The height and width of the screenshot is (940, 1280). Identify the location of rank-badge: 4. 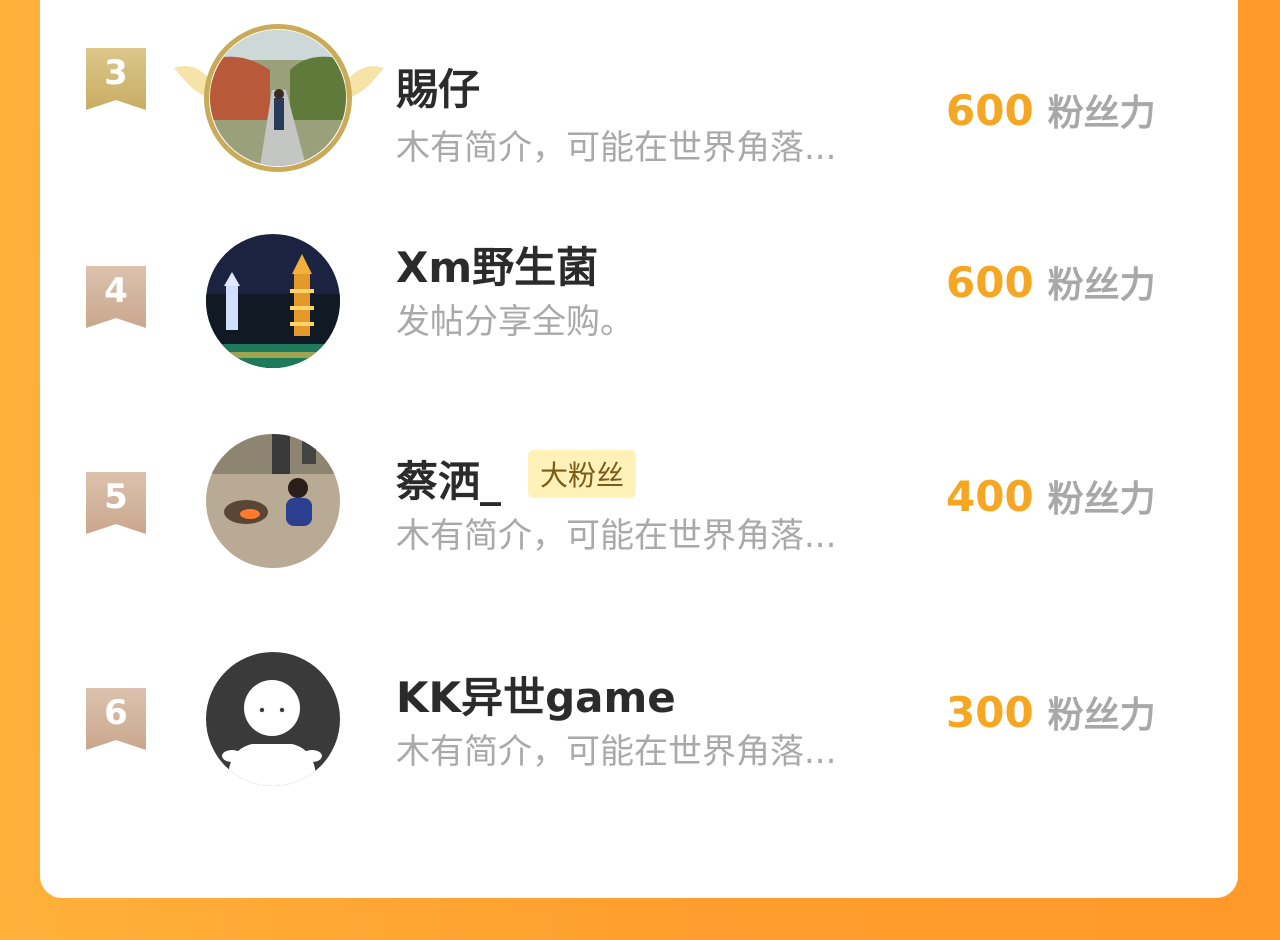
(116, 297).